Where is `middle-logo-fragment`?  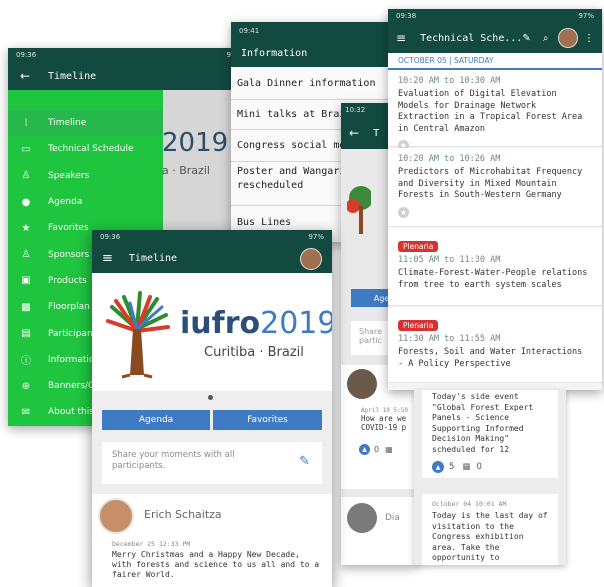 middle-logo-fragment is located at coordinates (359, 208).